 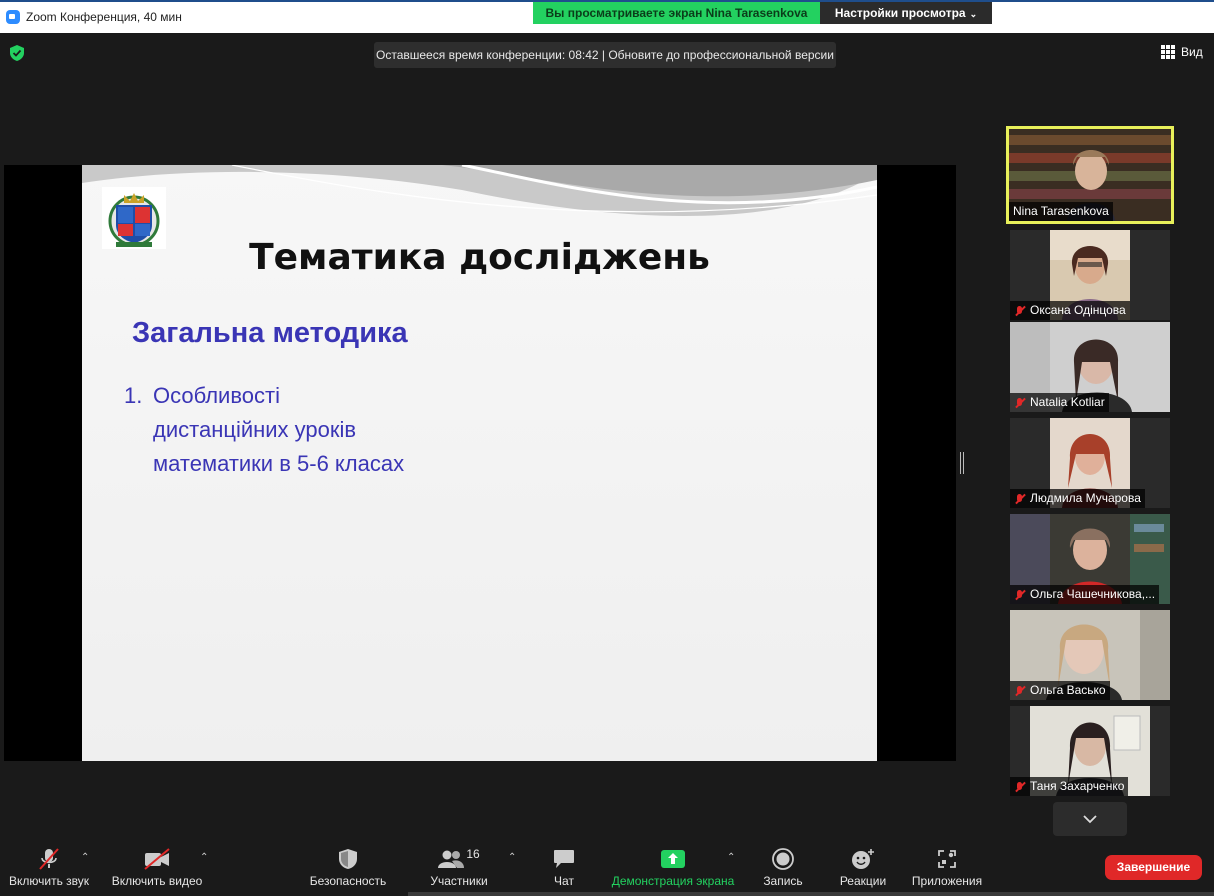 I want to click on chevron-down-icon: ⌄, so click(x=973, y=14).